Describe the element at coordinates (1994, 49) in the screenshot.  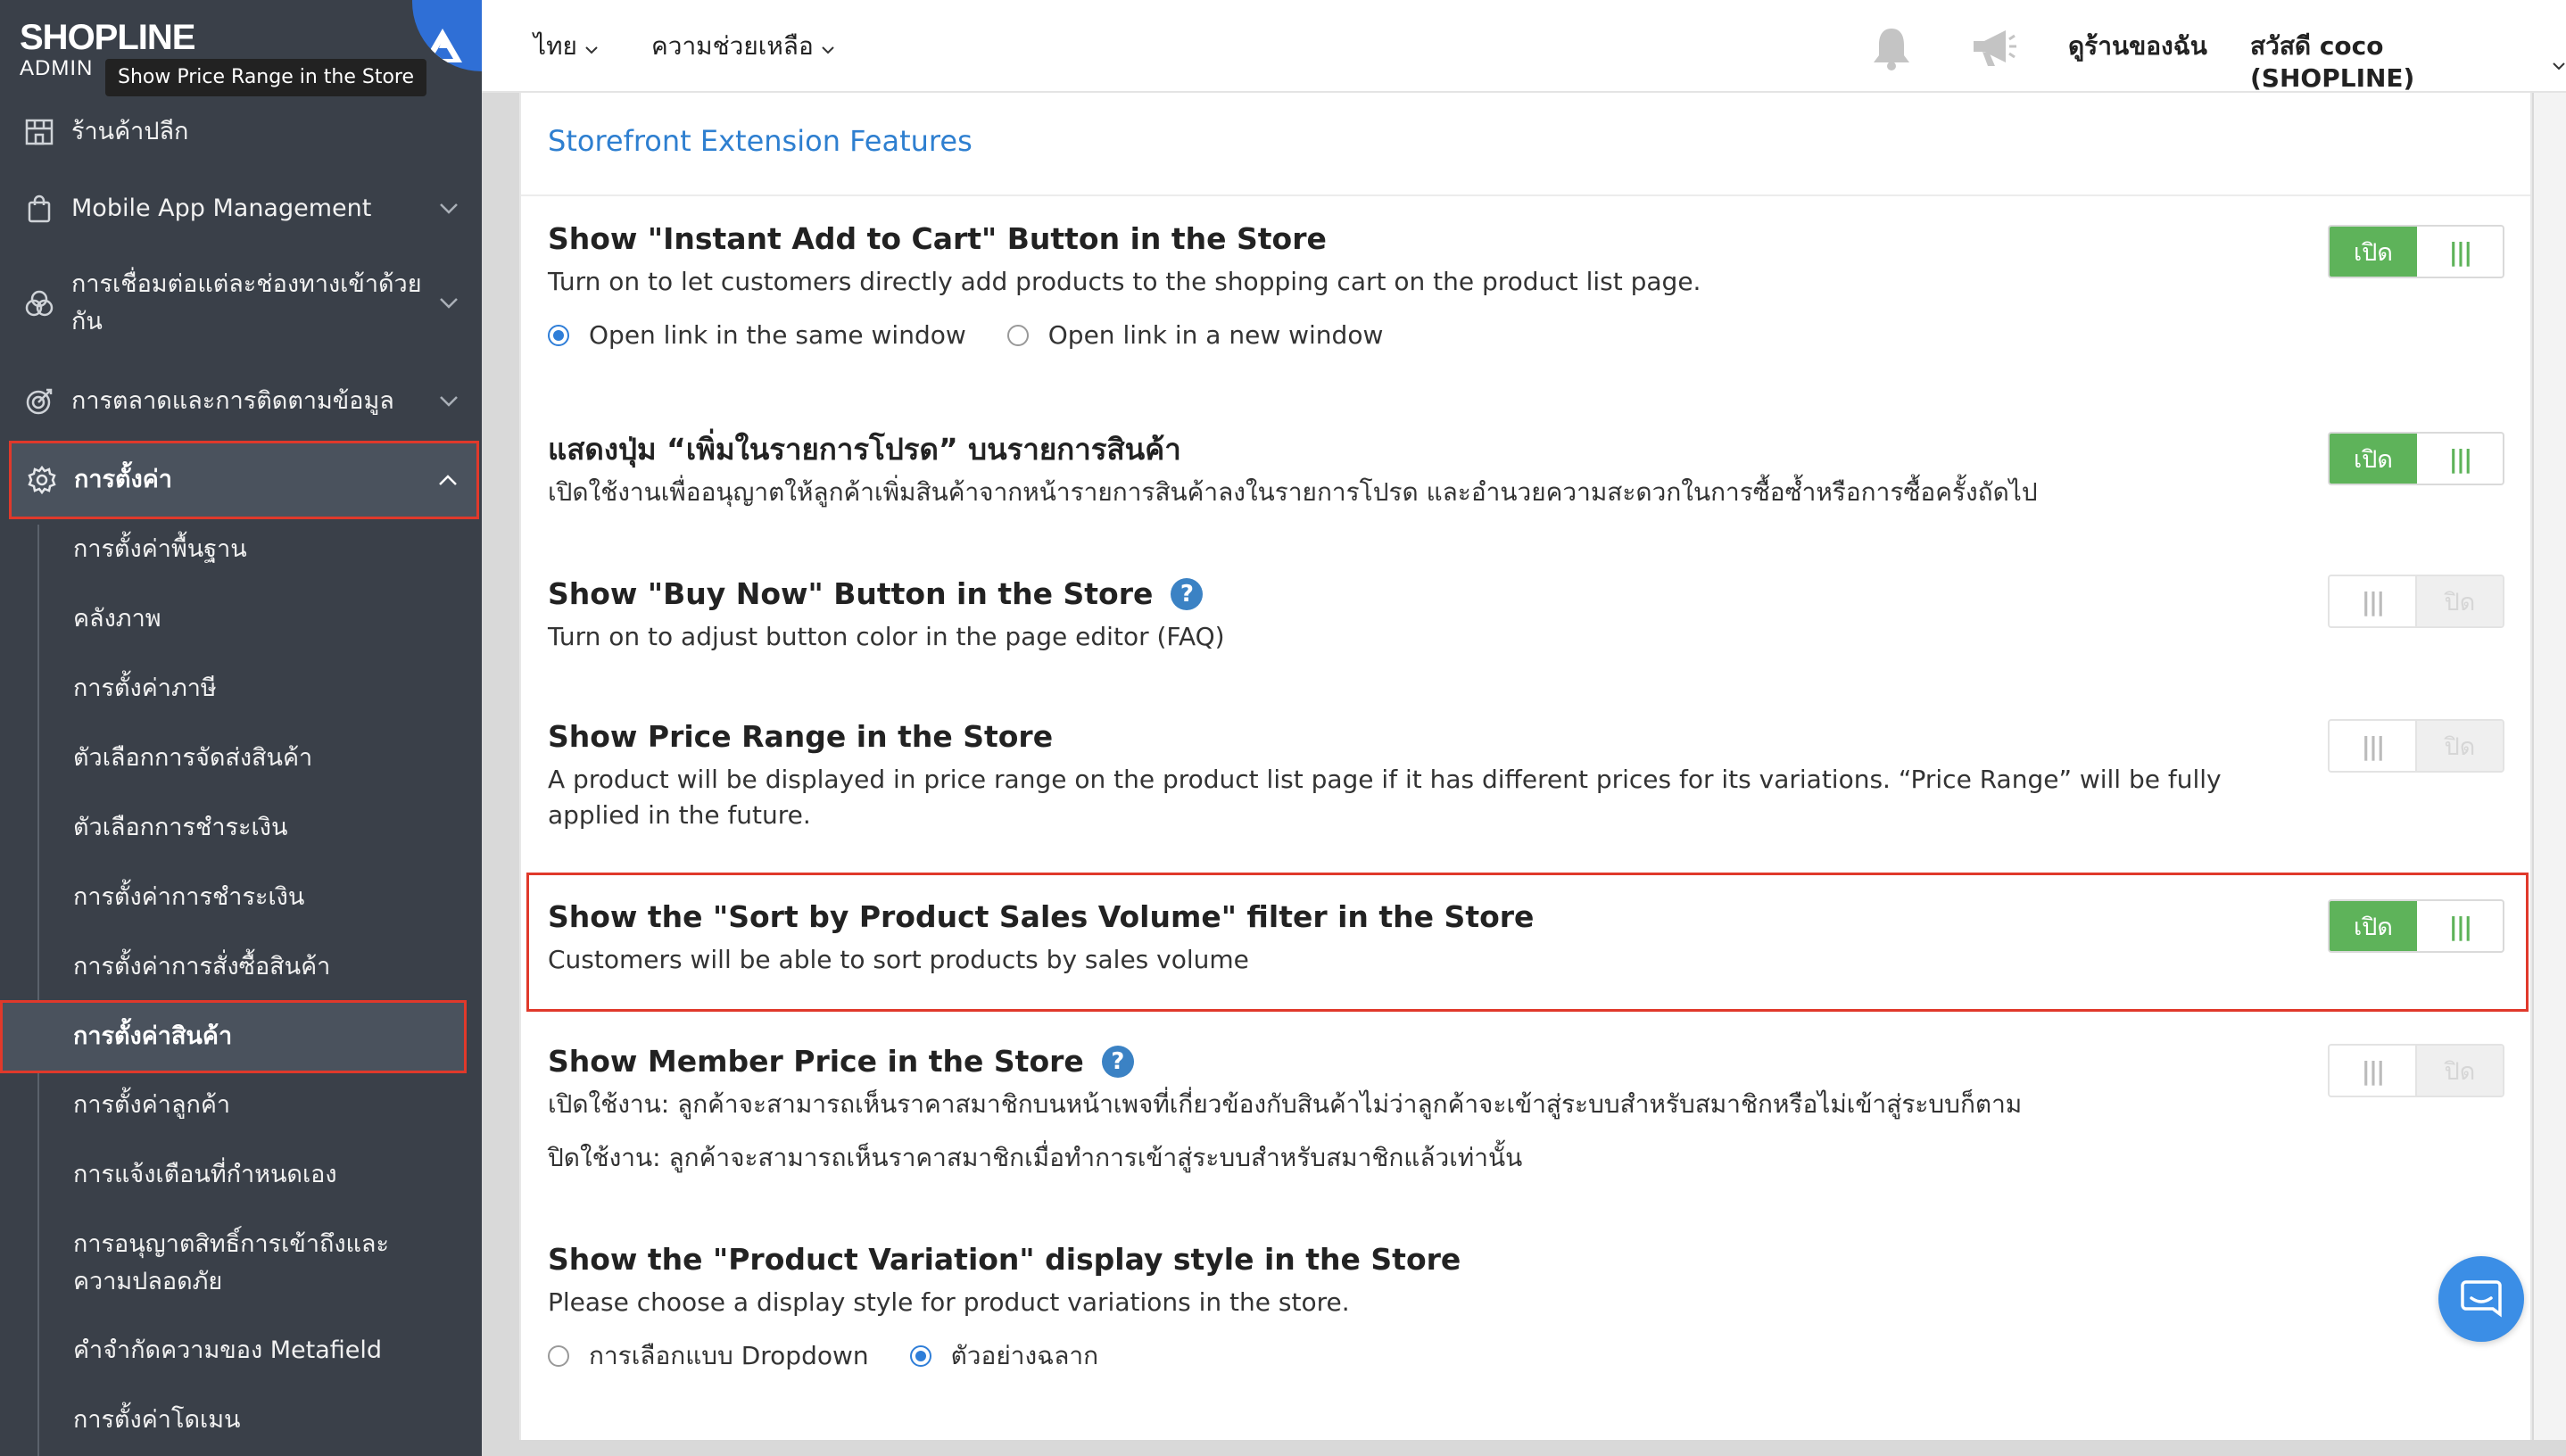
I see `megaphone-icon` at that location.